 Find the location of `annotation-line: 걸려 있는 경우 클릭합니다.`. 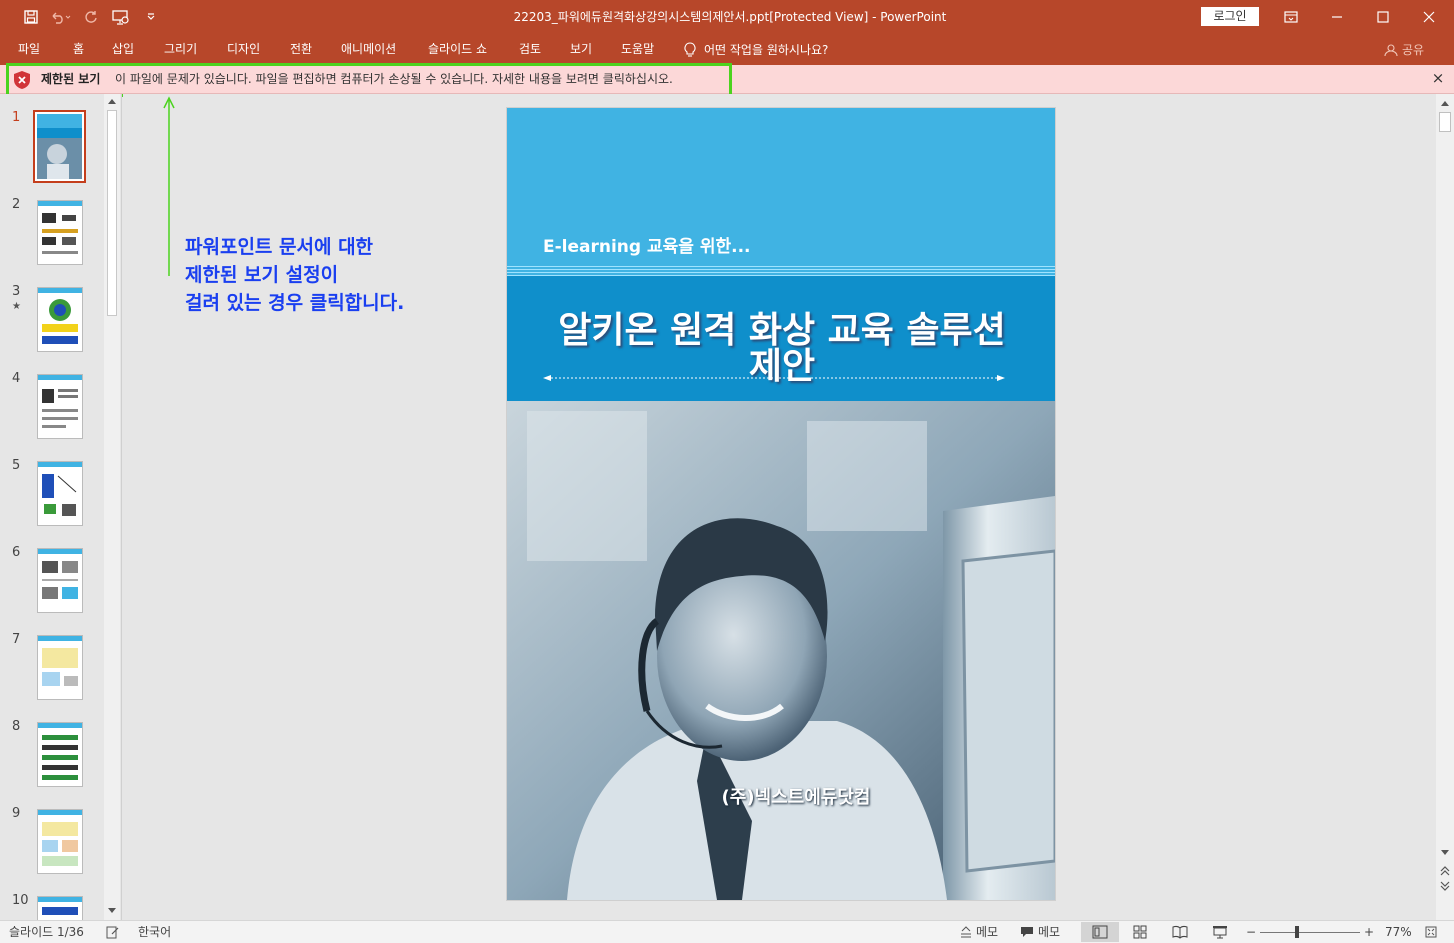

annotation-line: 걸려 있는 경우 클릭합니다. is located at coordinates (295, 303).